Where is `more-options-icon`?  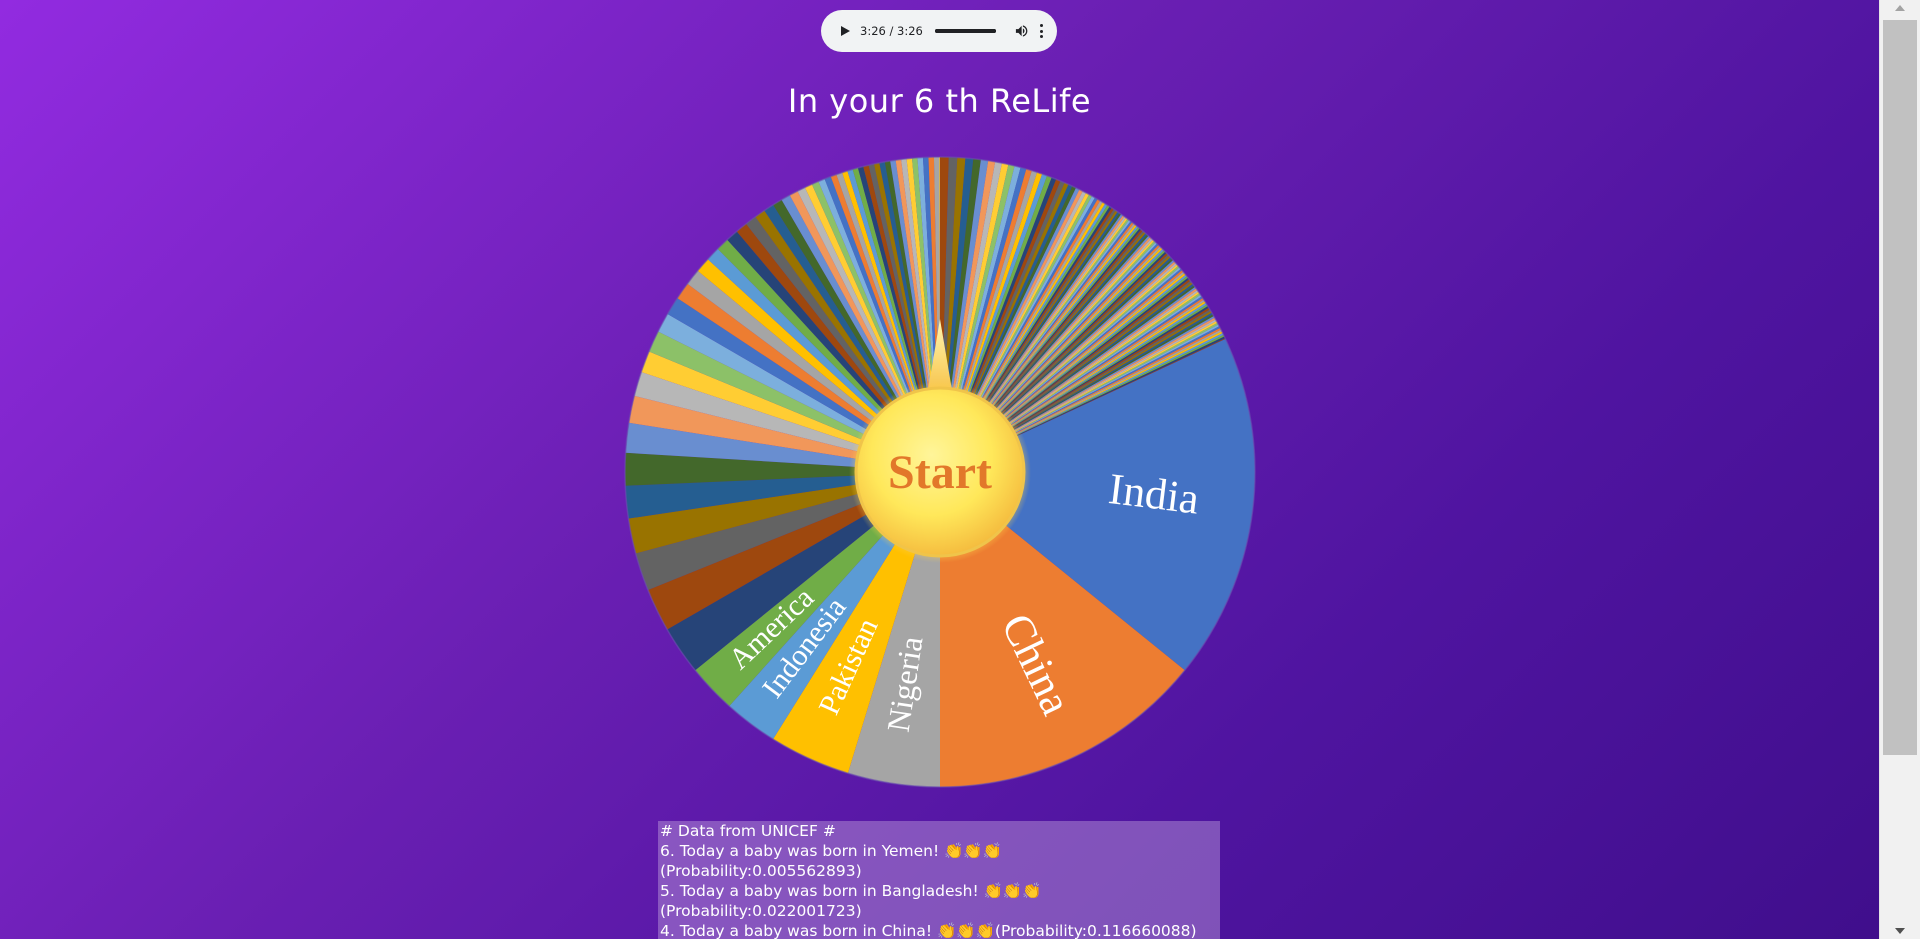
more-options-icon is located at coordinates (1041, 31).